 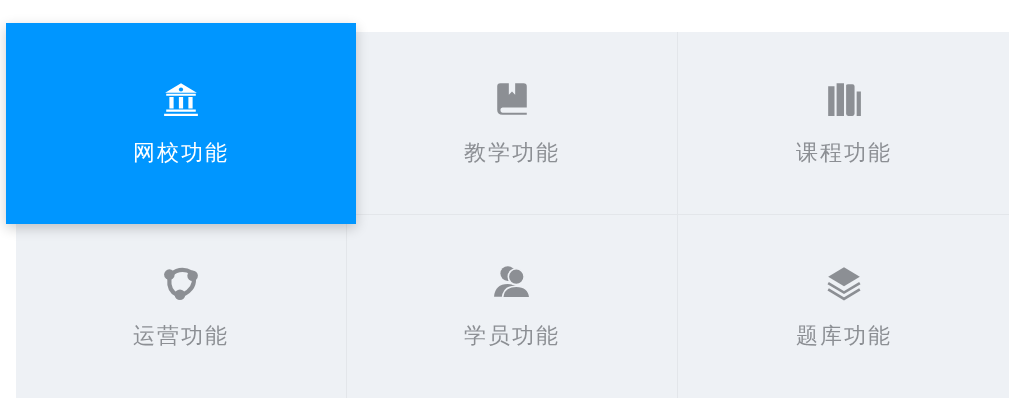 I want to click on feature-label: 运营功能, so click(x=181, y=336).